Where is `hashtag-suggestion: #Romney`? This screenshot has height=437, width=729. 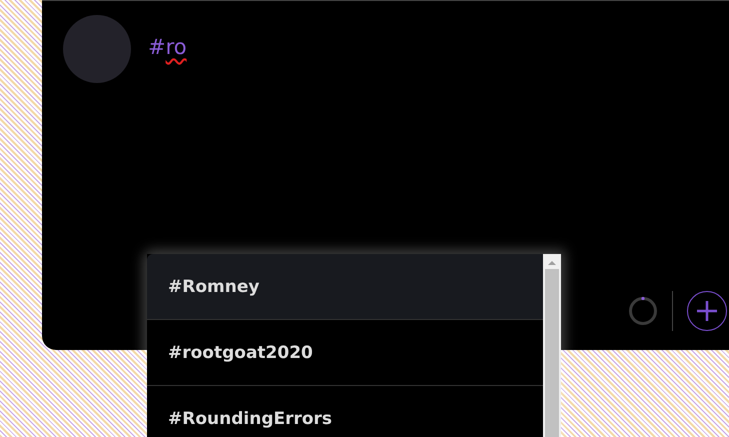
hashtag-suggestion: #Romney is located at coordinates (345, 287).